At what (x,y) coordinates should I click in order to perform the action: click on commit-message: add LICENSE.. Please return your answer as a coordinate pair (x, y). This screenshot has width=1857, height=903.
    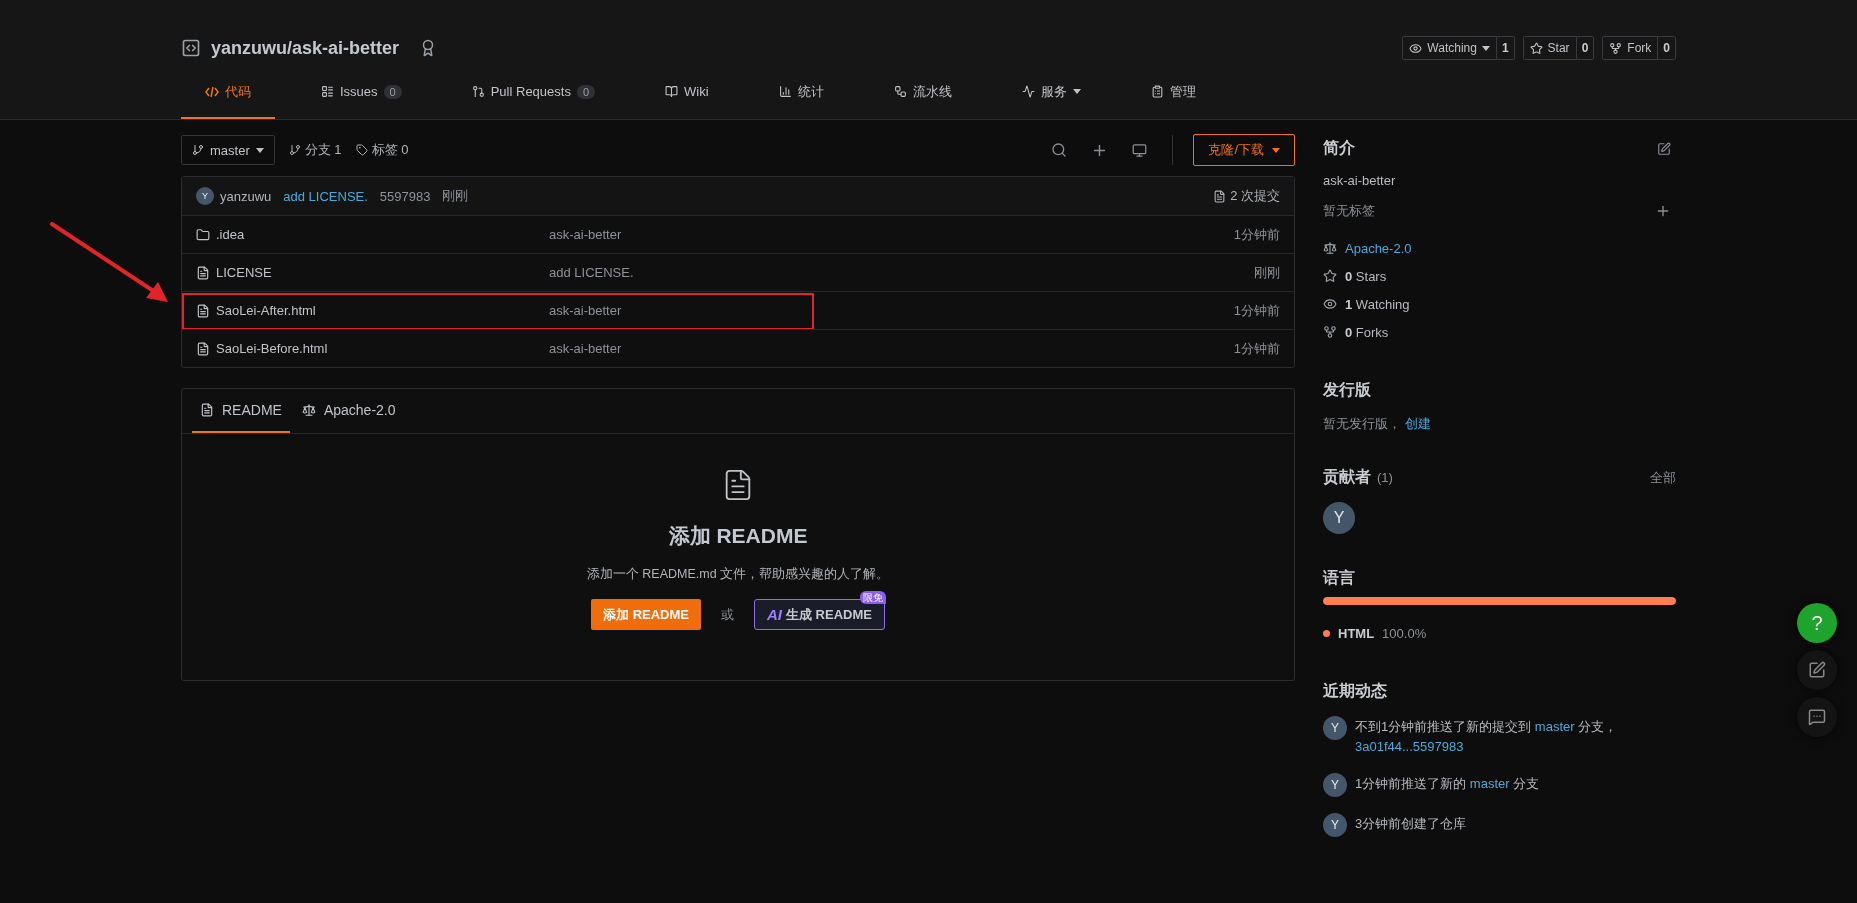
    Looking at the image, I should click on (592, 272).